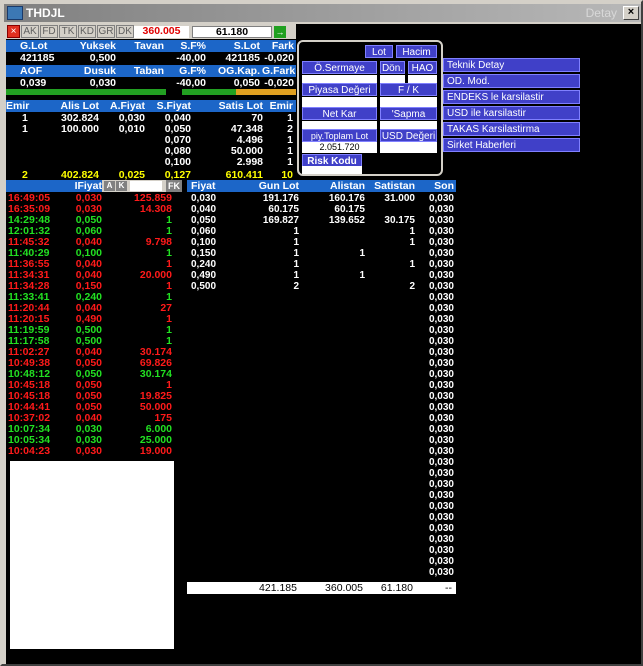 This screenshot has width=643, height=666. What do you see at coordinates (280, 32) in the screenshot?
I see `go-arrow-icon: →` at bounding box center [280, 32].